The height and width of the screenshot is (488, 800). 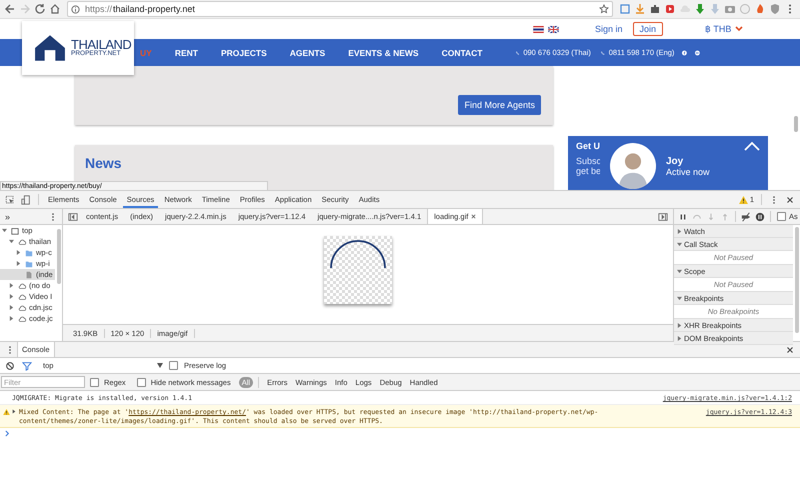 What do you see at coordinates (10, 365) in the screenshot?
I see `clear-icon` at bounding box center [10, 365].